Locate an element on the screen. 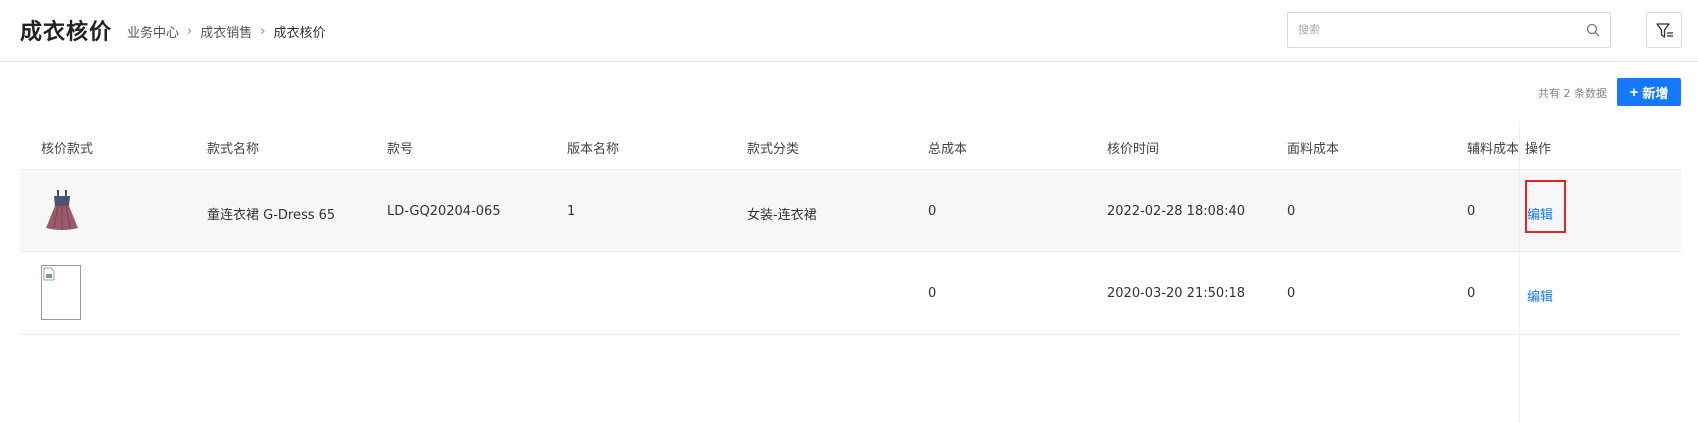 This screenshot has width=1698, height=423. add-button: + 新增 is located at coordinates (1649, 92).